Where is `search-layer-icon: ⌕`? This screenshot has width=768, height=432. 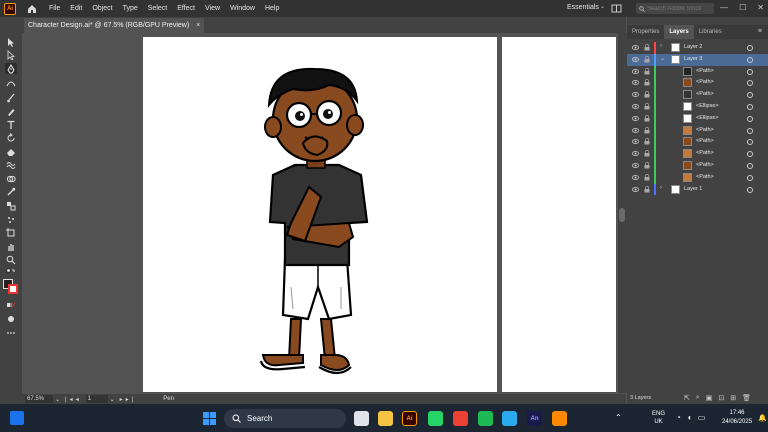 search-layer-icon: ⌕ is located at coordinates (698, 398).